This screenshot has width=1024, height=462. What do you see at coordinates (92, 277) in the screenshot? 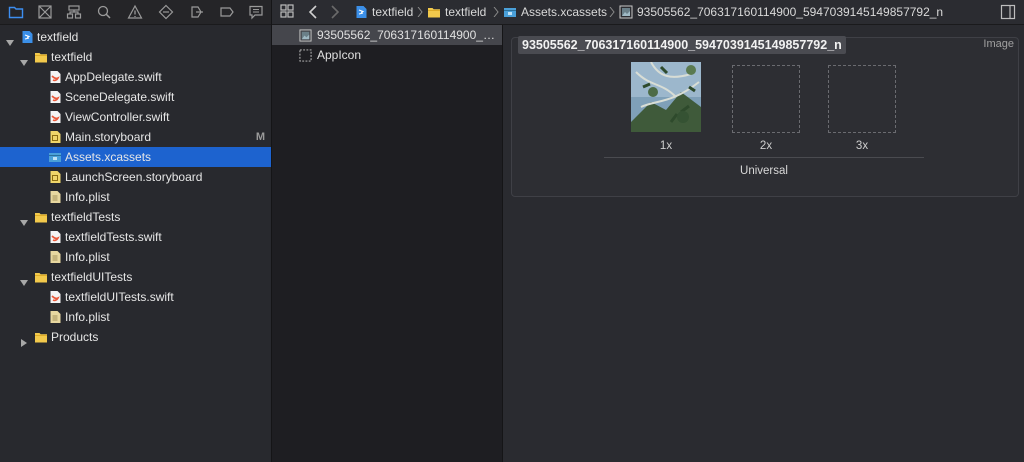
I see `navigator-item-label: textfieldUITests` at bounding box center [92, 277].